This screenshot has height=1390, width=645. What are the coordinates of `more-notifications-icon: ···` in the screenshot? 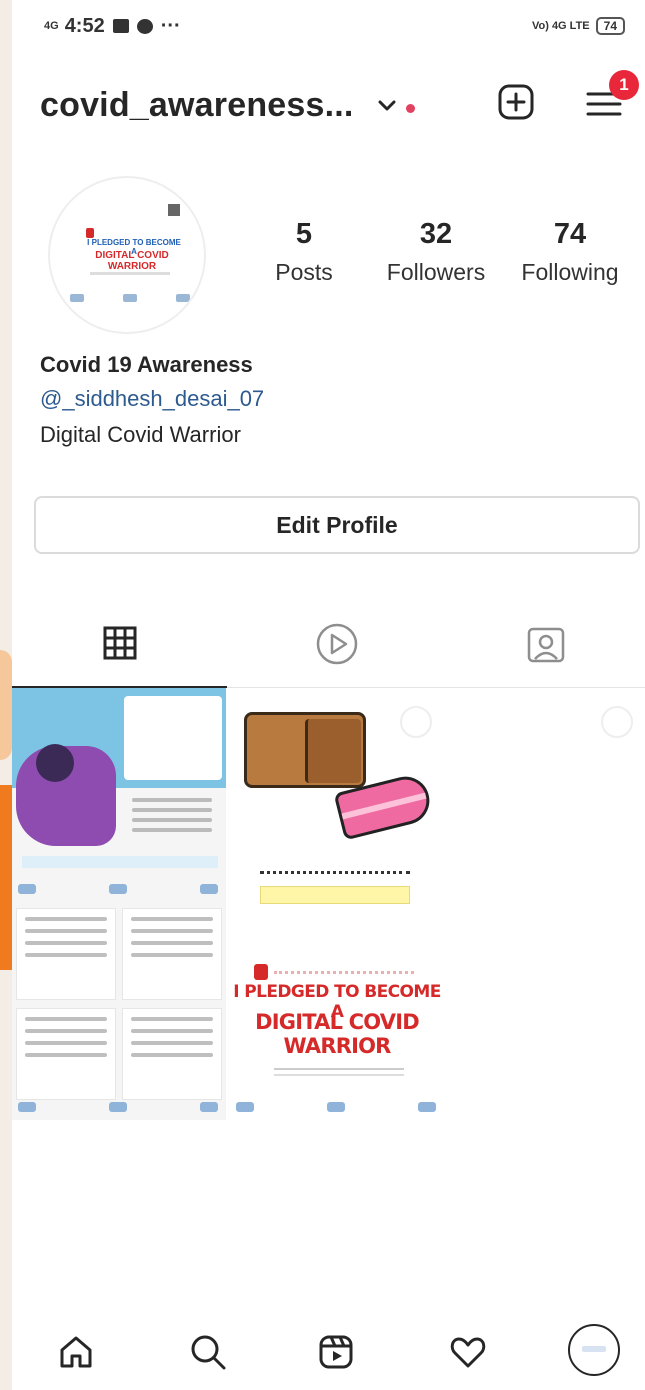 It's located at (170, 25).